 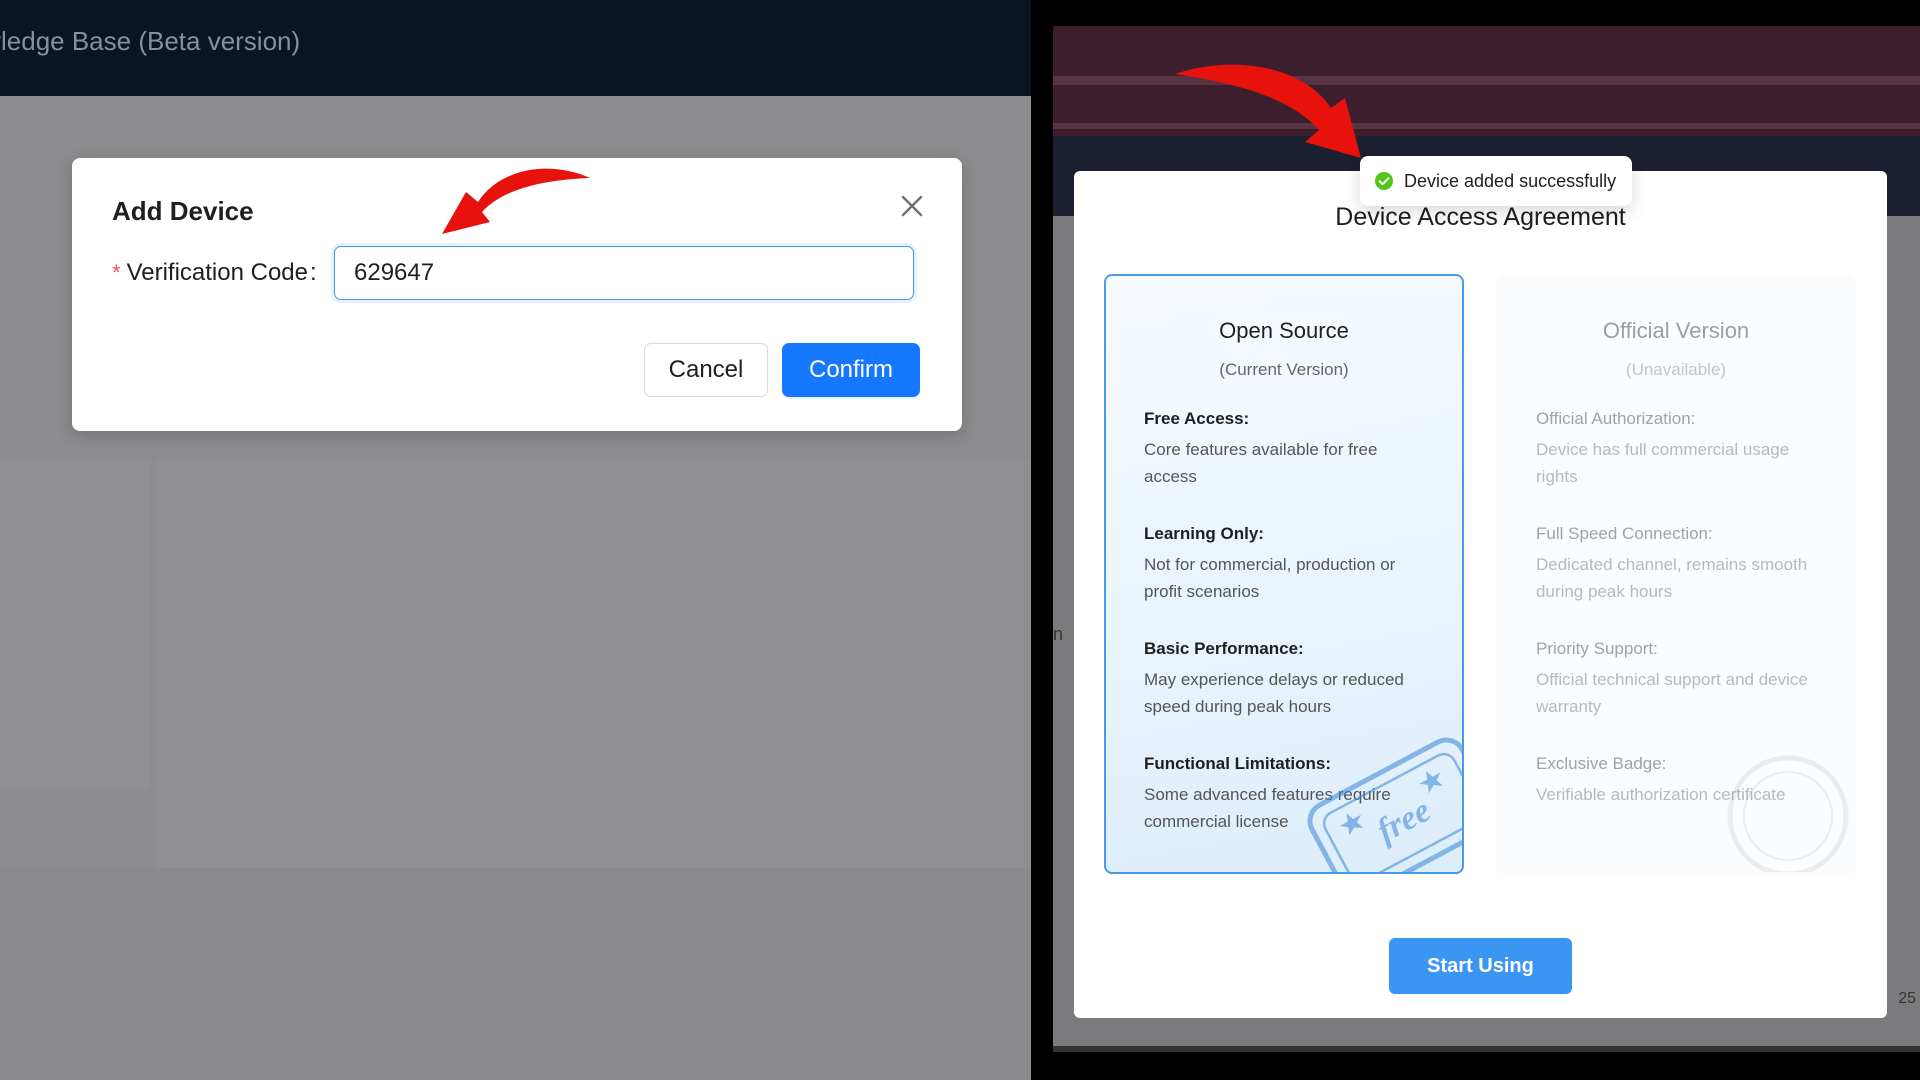 I want to click on app-header: vledge Base (Beta version), so click(x=515, y=48).